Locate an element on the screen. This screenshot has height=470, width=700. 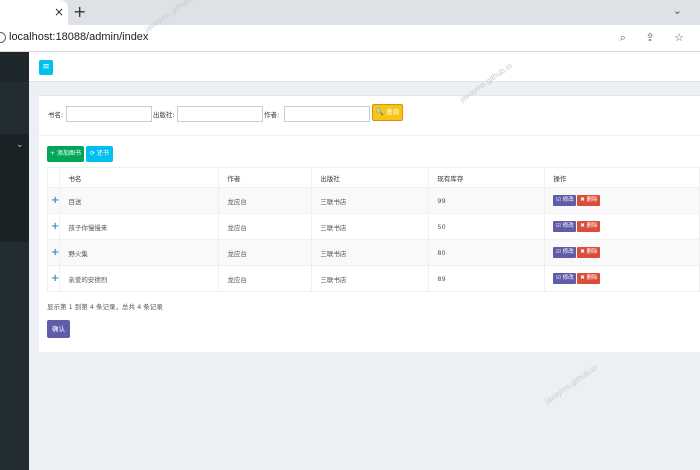
cell-title: 野火集 is located at coordinates (139, 252).